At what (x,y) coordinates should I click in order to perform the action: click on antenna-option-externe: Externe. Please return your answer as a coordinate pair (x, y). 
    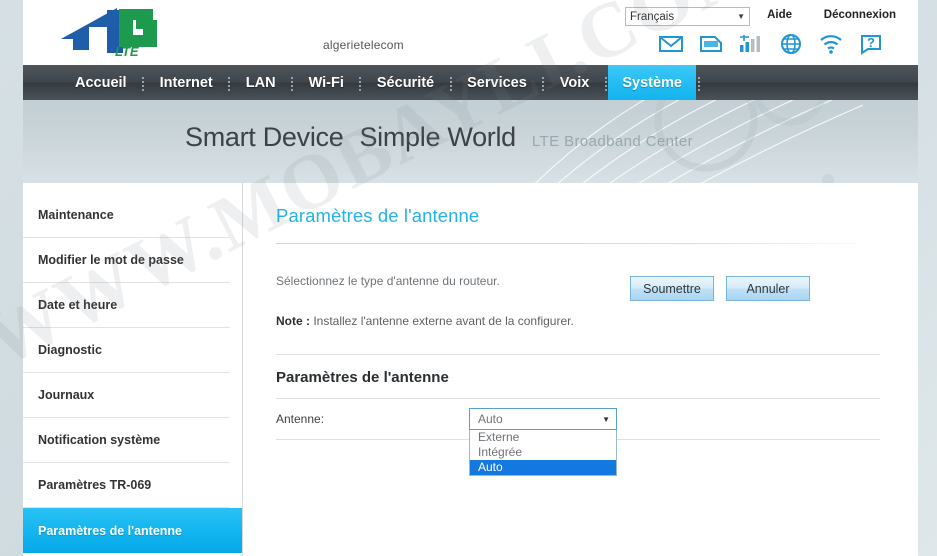
    Looking at the image, I should click on (543, 437).